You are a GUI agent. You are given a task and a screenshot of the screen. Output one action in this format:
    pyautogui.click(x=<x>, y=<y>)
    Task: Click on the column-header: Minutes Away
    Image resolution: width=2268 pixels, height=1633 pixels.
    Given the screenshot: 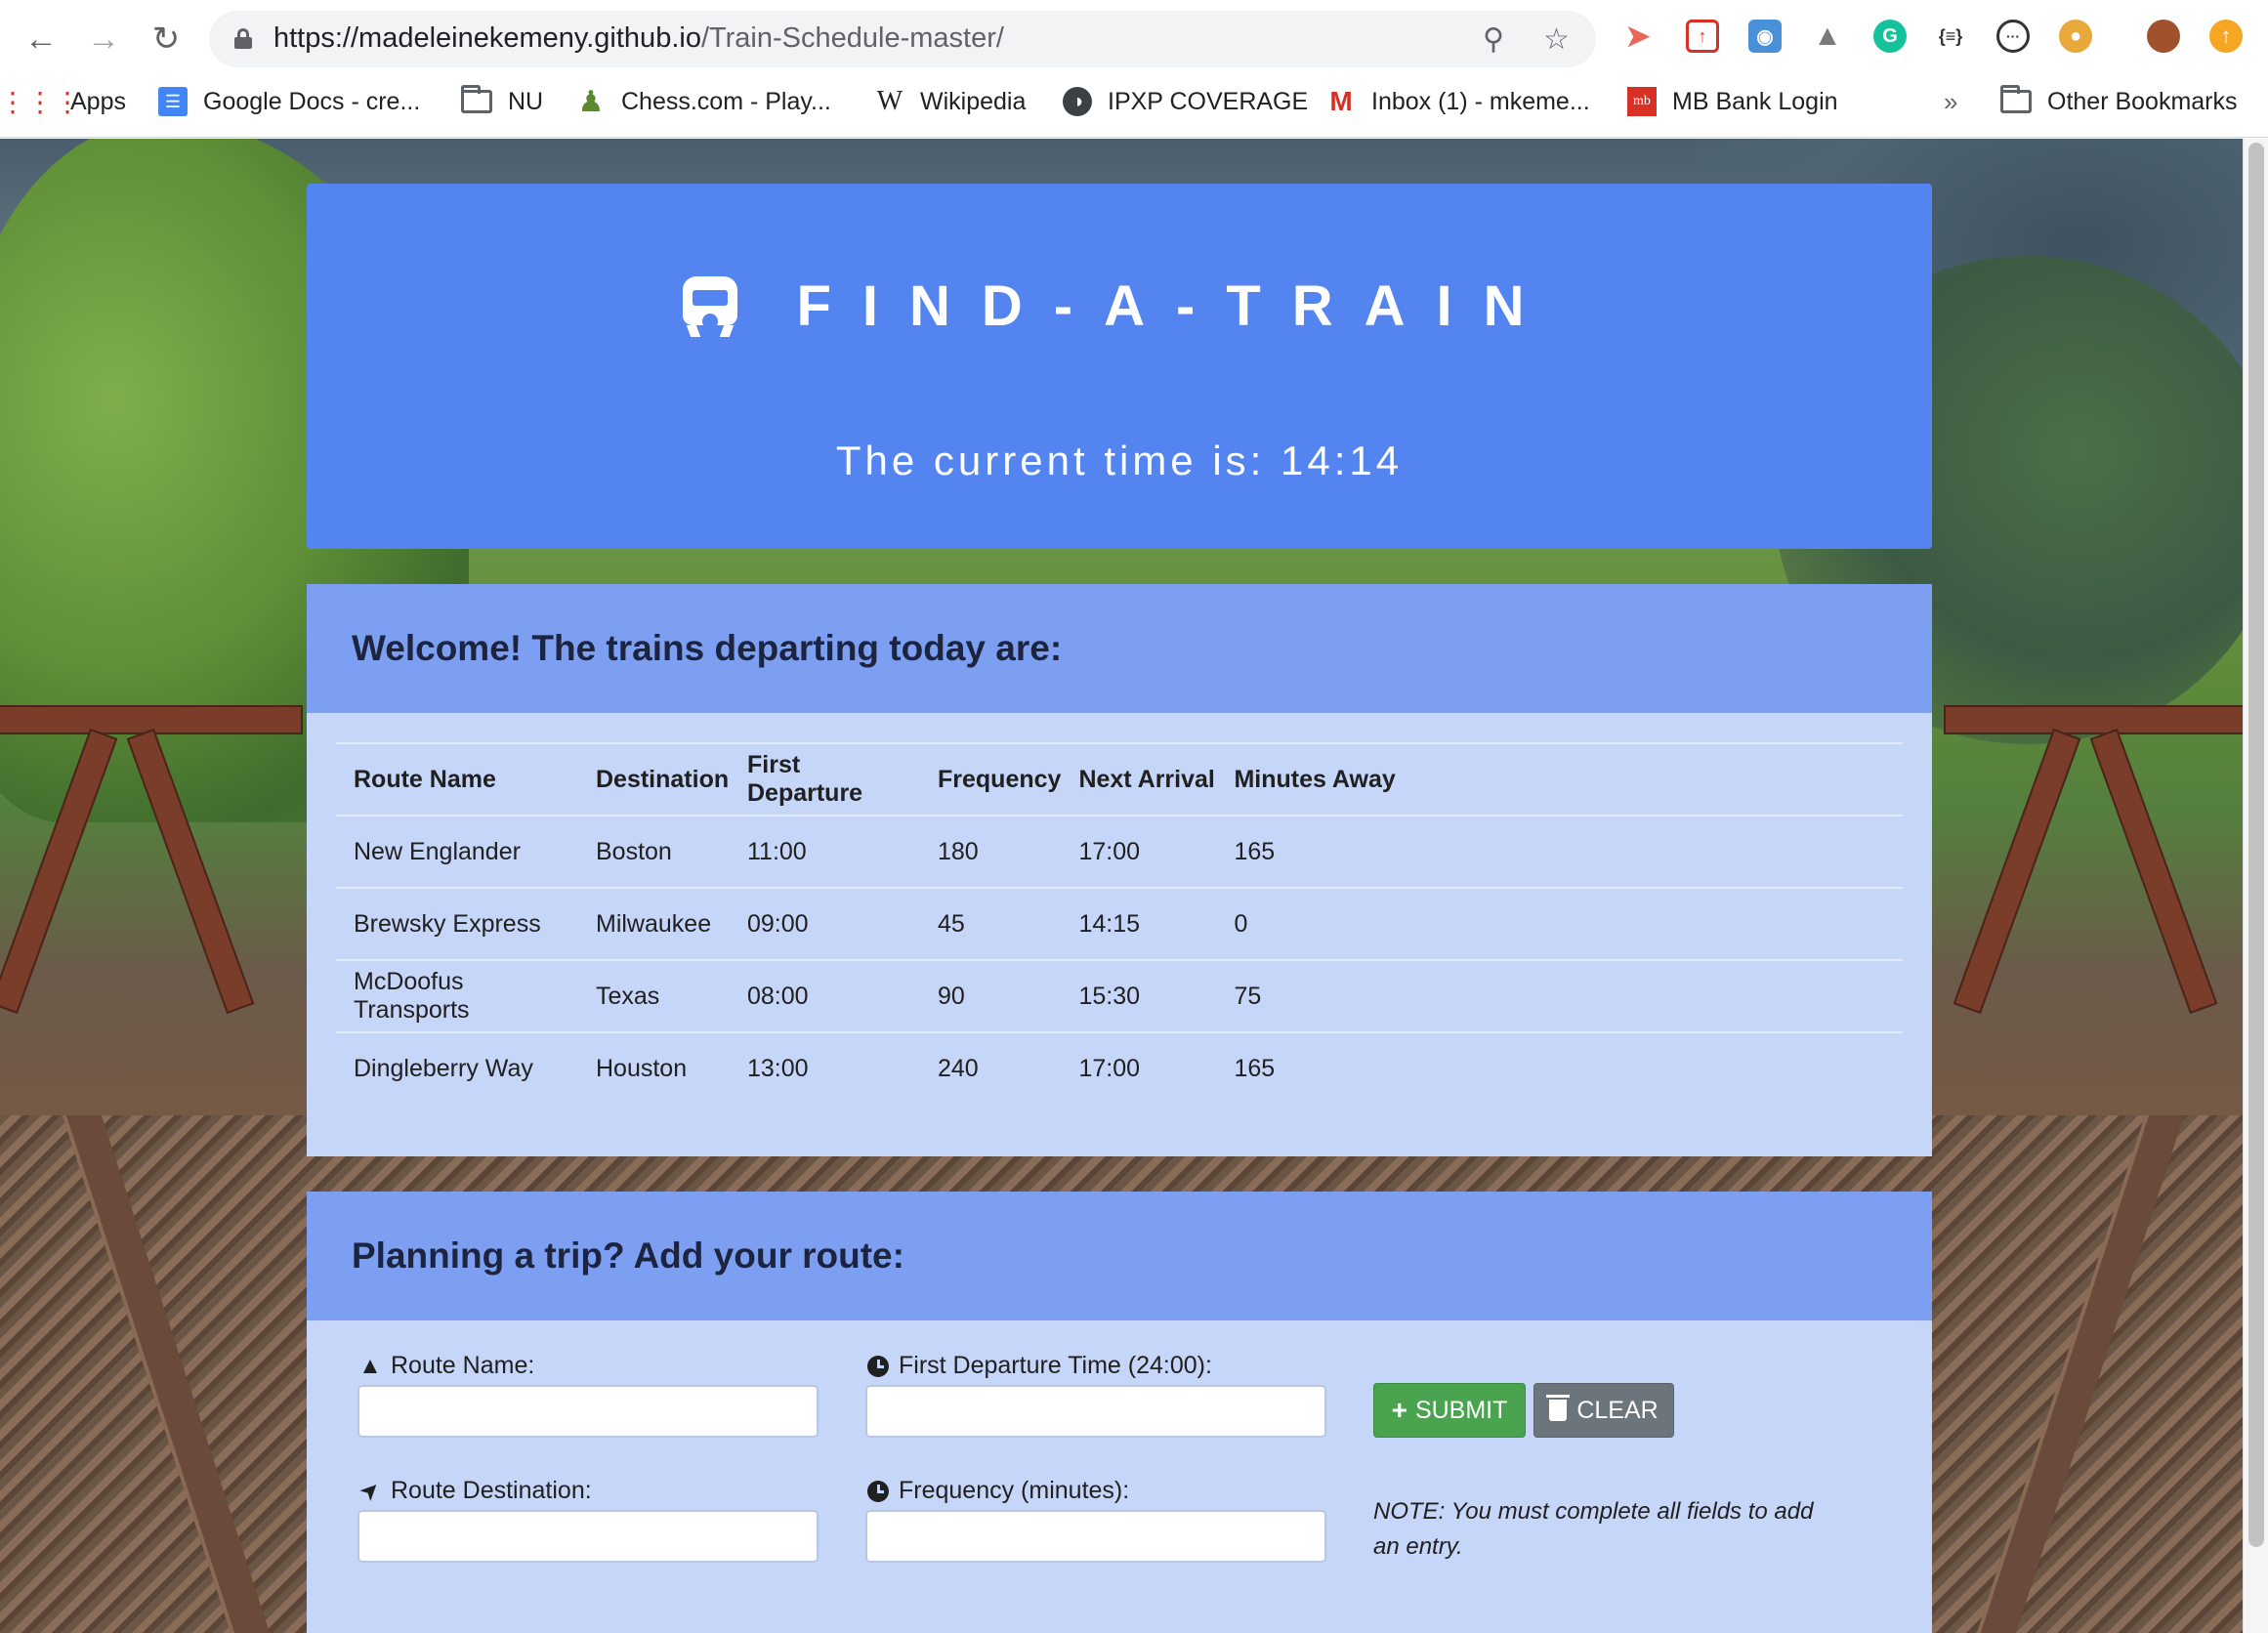 What is the action you would take?
    pyautogui.click(x=1559, y=779)
    